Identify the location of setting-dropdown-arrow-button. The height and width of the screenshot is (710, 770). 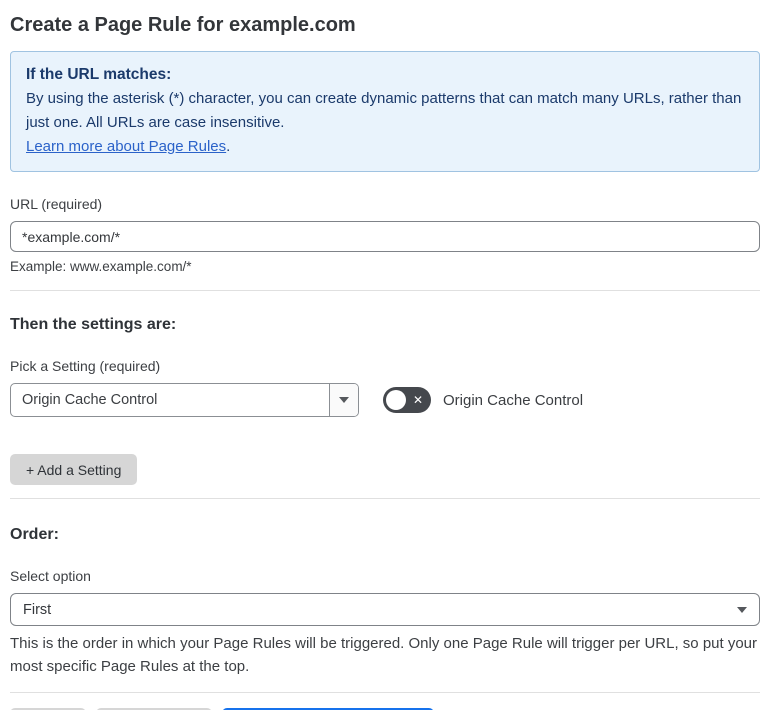
(343, 400).